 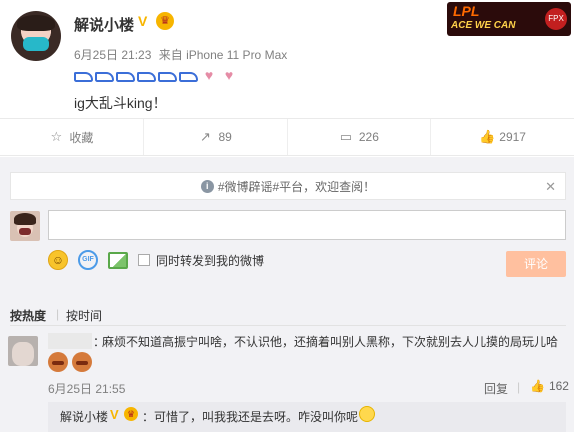 What do you see at coordinates (104, 24) in the screenshot?
I see `post-username: 解说小楼` at bounding box center [104, 24].